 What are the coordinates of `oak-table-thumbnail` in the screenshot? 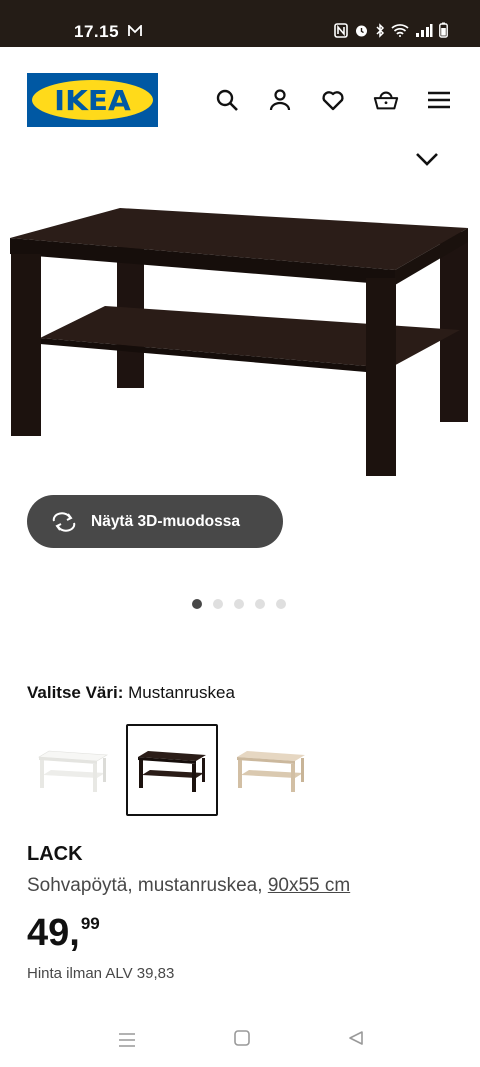 It's located at (271, 771).